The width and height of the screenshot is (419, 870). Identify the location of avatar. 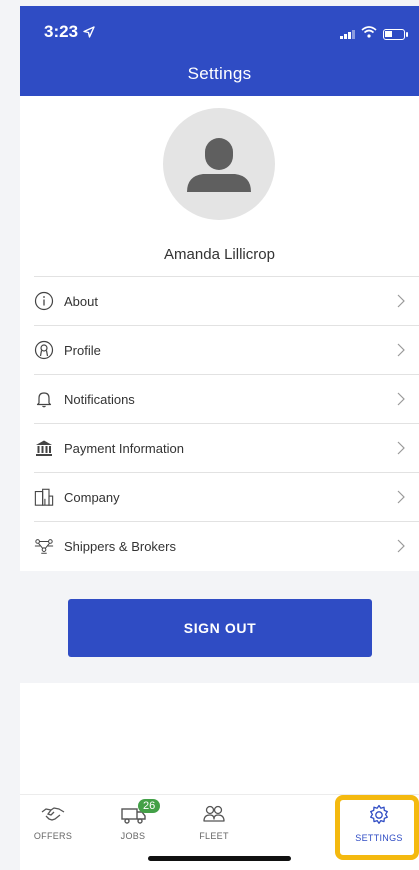
(219, 164).